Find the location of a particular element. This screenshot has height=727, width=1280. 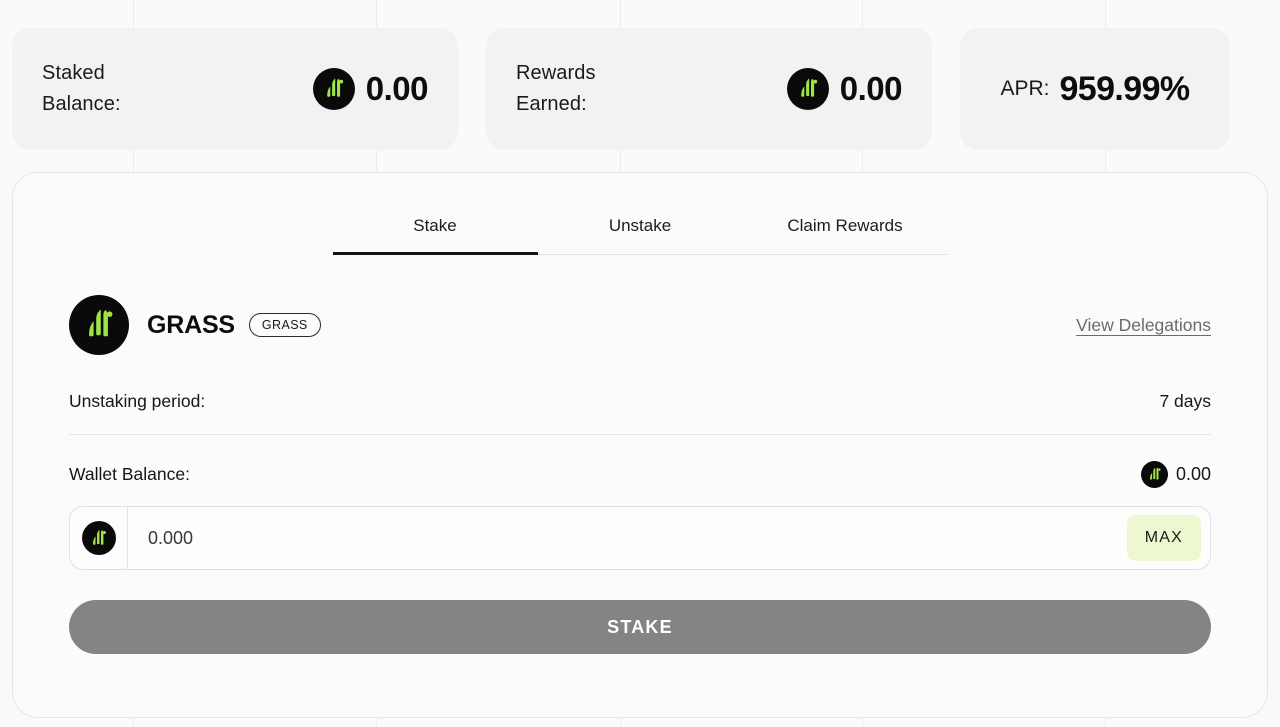

tab-claim-rewards: Claim Rewards is located at coordinates (845, 235).